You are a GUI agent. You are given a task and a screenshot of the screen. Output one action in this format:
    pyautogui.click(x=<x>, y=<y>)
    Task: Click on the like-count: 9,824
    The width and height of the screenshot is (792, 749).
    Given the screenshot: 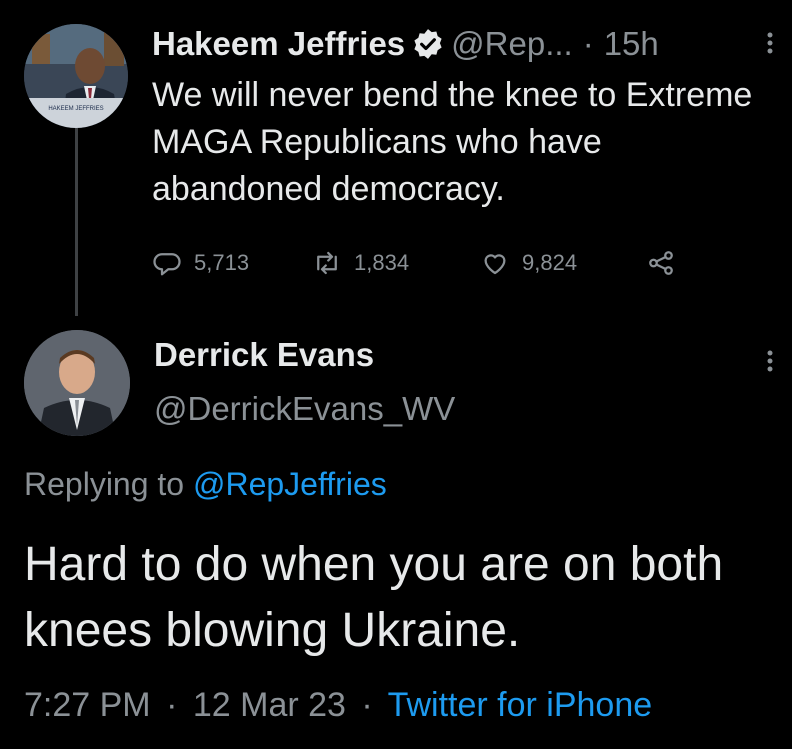 What is the action you would take?
    pyautogui.click(x=550, y=262)
    